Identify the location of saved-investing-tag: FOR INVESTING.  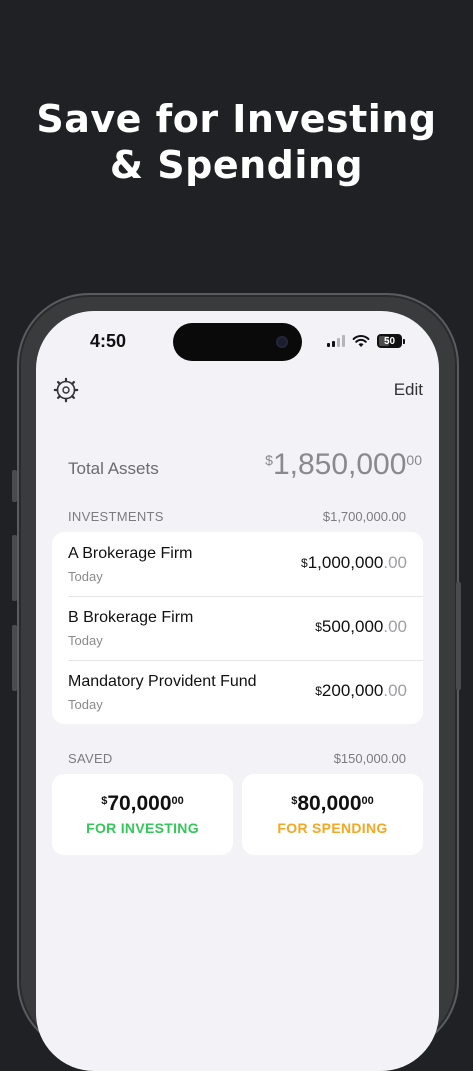
(142, 828).